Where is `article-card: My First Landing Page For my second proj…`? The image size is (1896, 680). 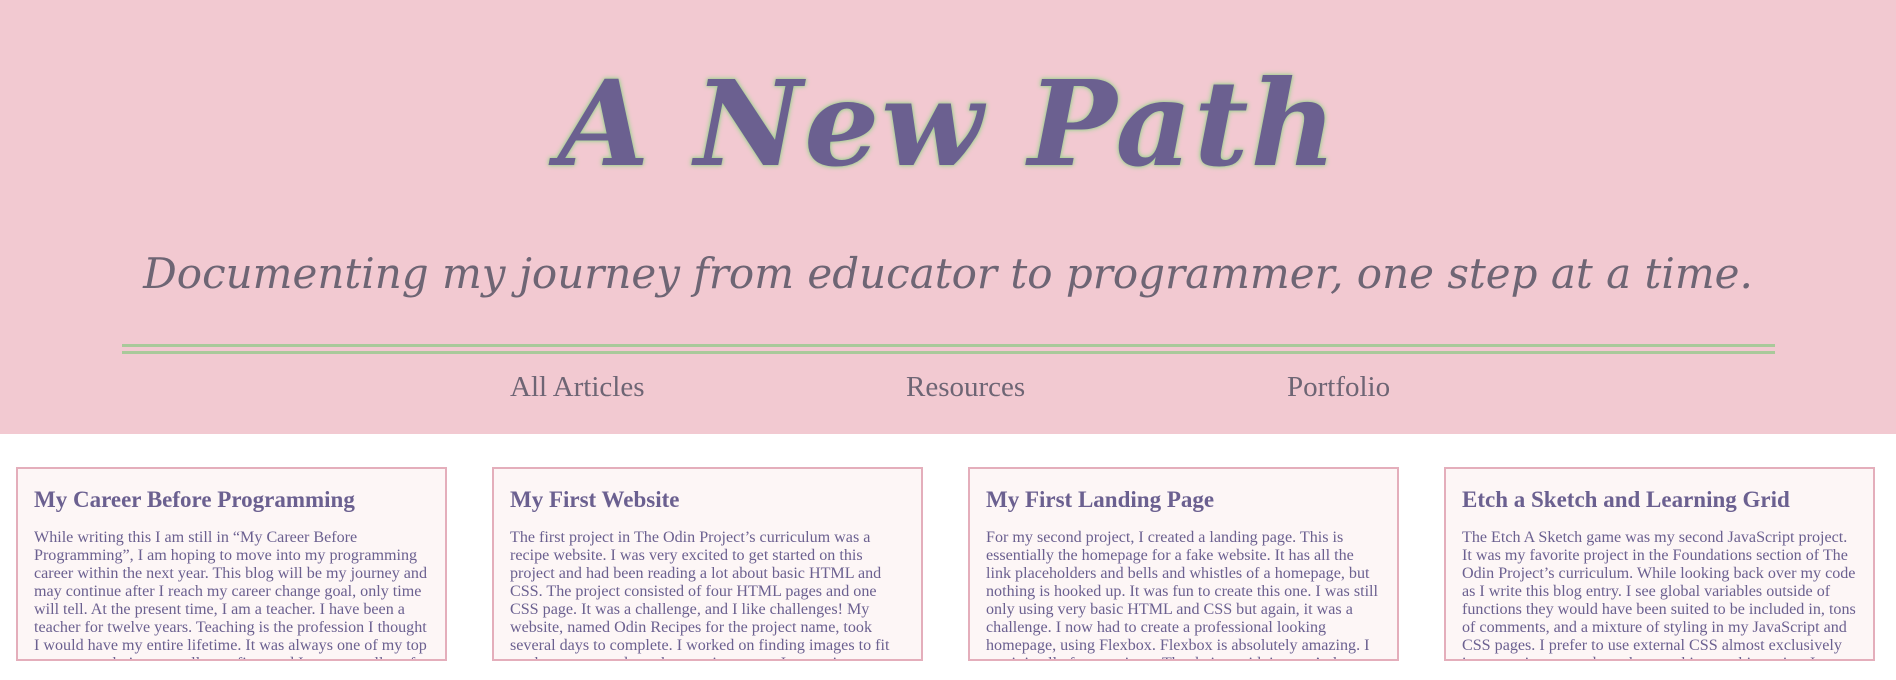
article-card: My First Landing Page For my second proj… is located at coordinates (1183, 564).